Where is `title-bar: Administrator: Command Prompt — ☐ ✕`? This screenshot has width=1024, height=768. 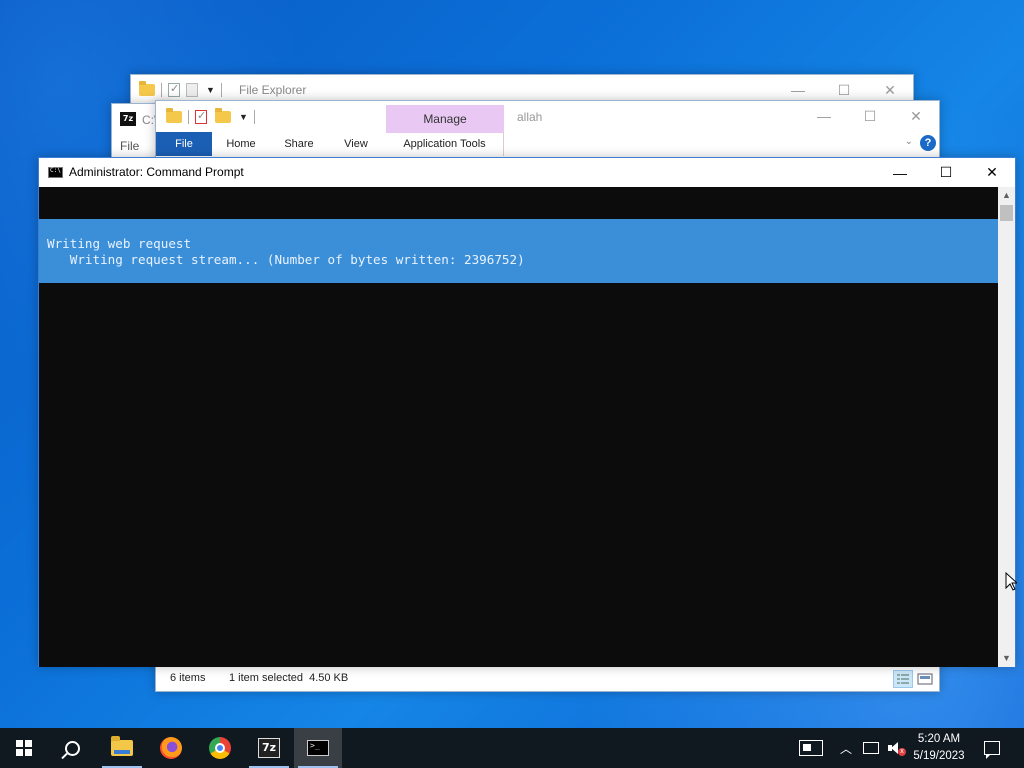 title-bar: Administrator: Command Prompt — ☐ ✕ is located at coordinates (527, 172).